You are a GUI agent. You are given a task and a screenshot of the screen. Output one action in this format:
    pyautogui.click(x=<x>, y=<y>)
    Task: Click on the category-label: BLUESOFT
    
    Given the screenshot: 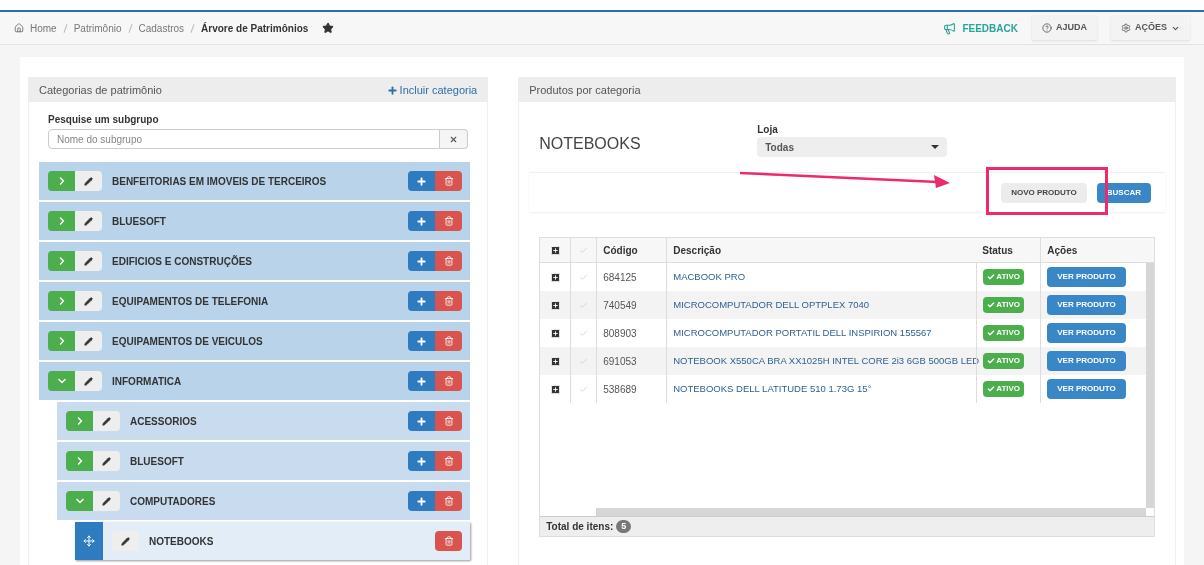 What is the action you would take?
    pyautogui.click(x=157, y=461)
    